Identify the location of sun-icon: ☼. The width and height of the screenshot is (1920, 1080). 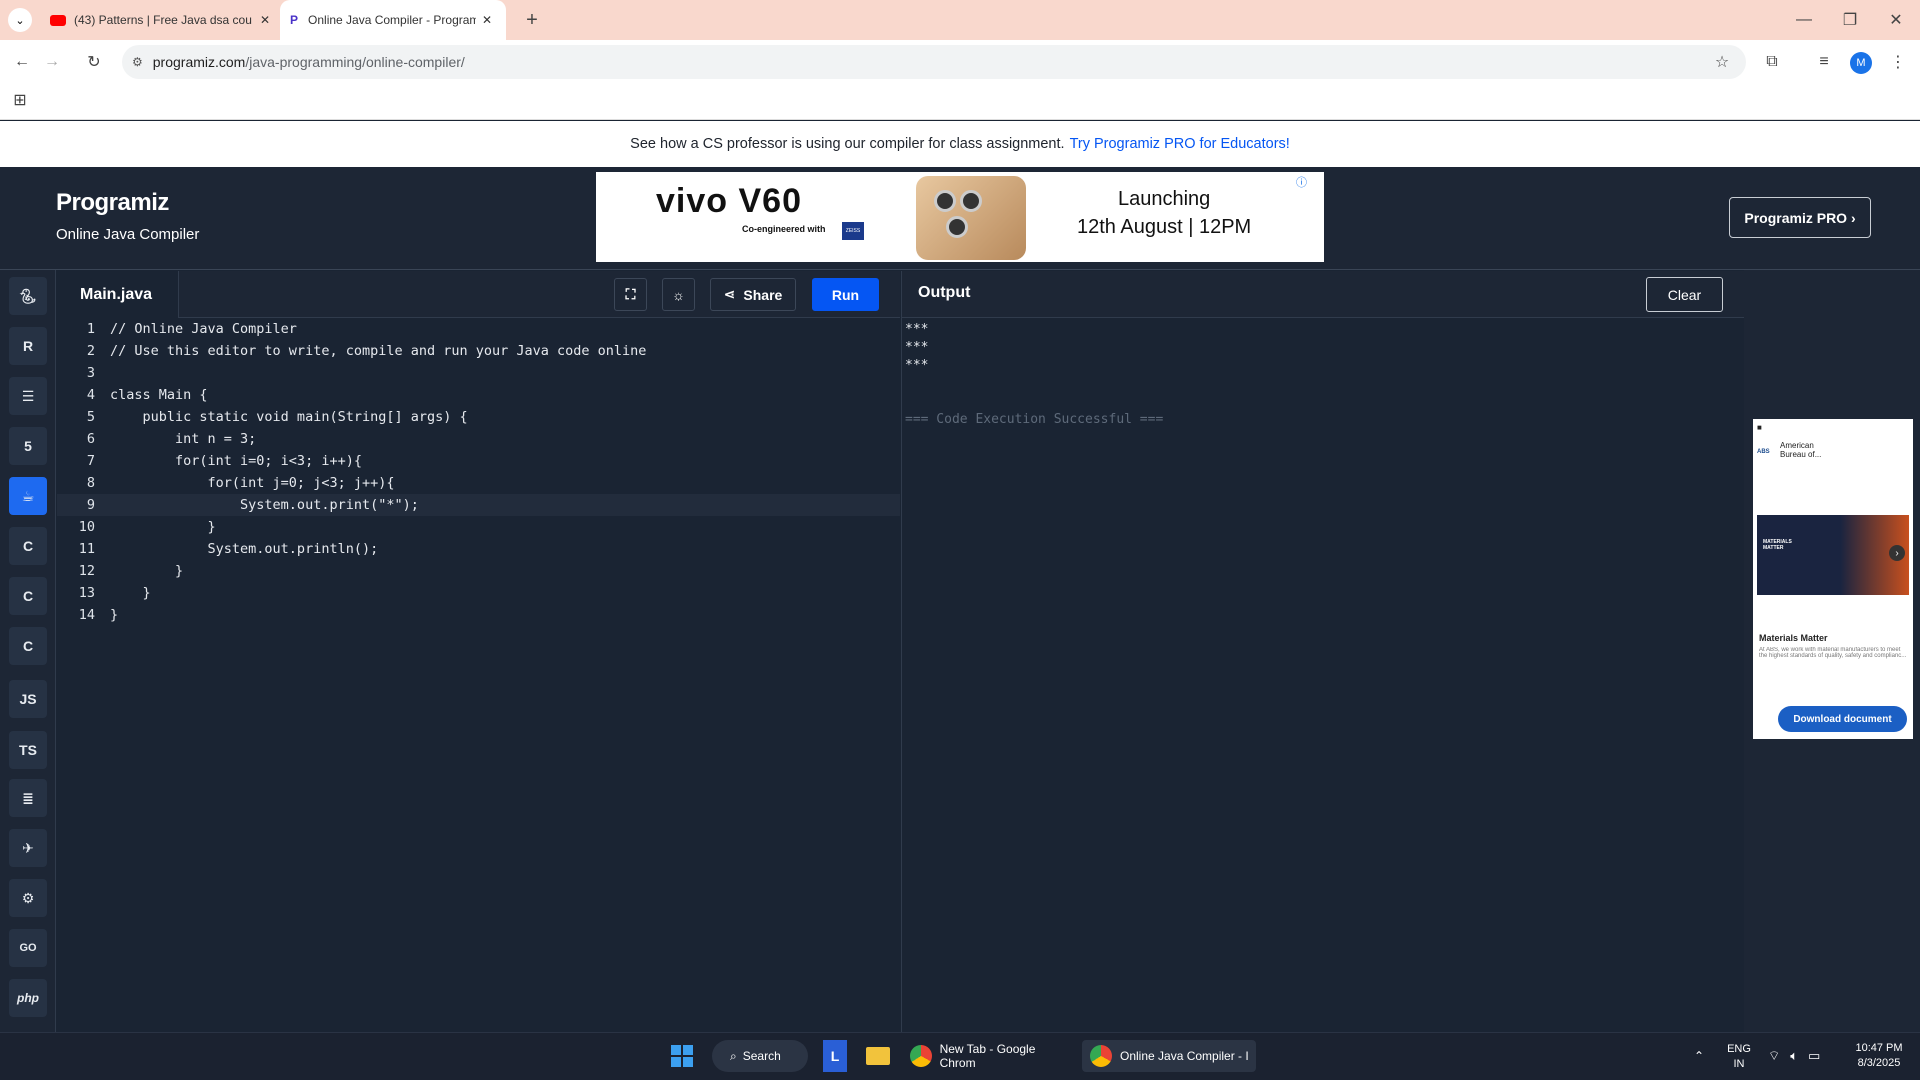
(678, 294).